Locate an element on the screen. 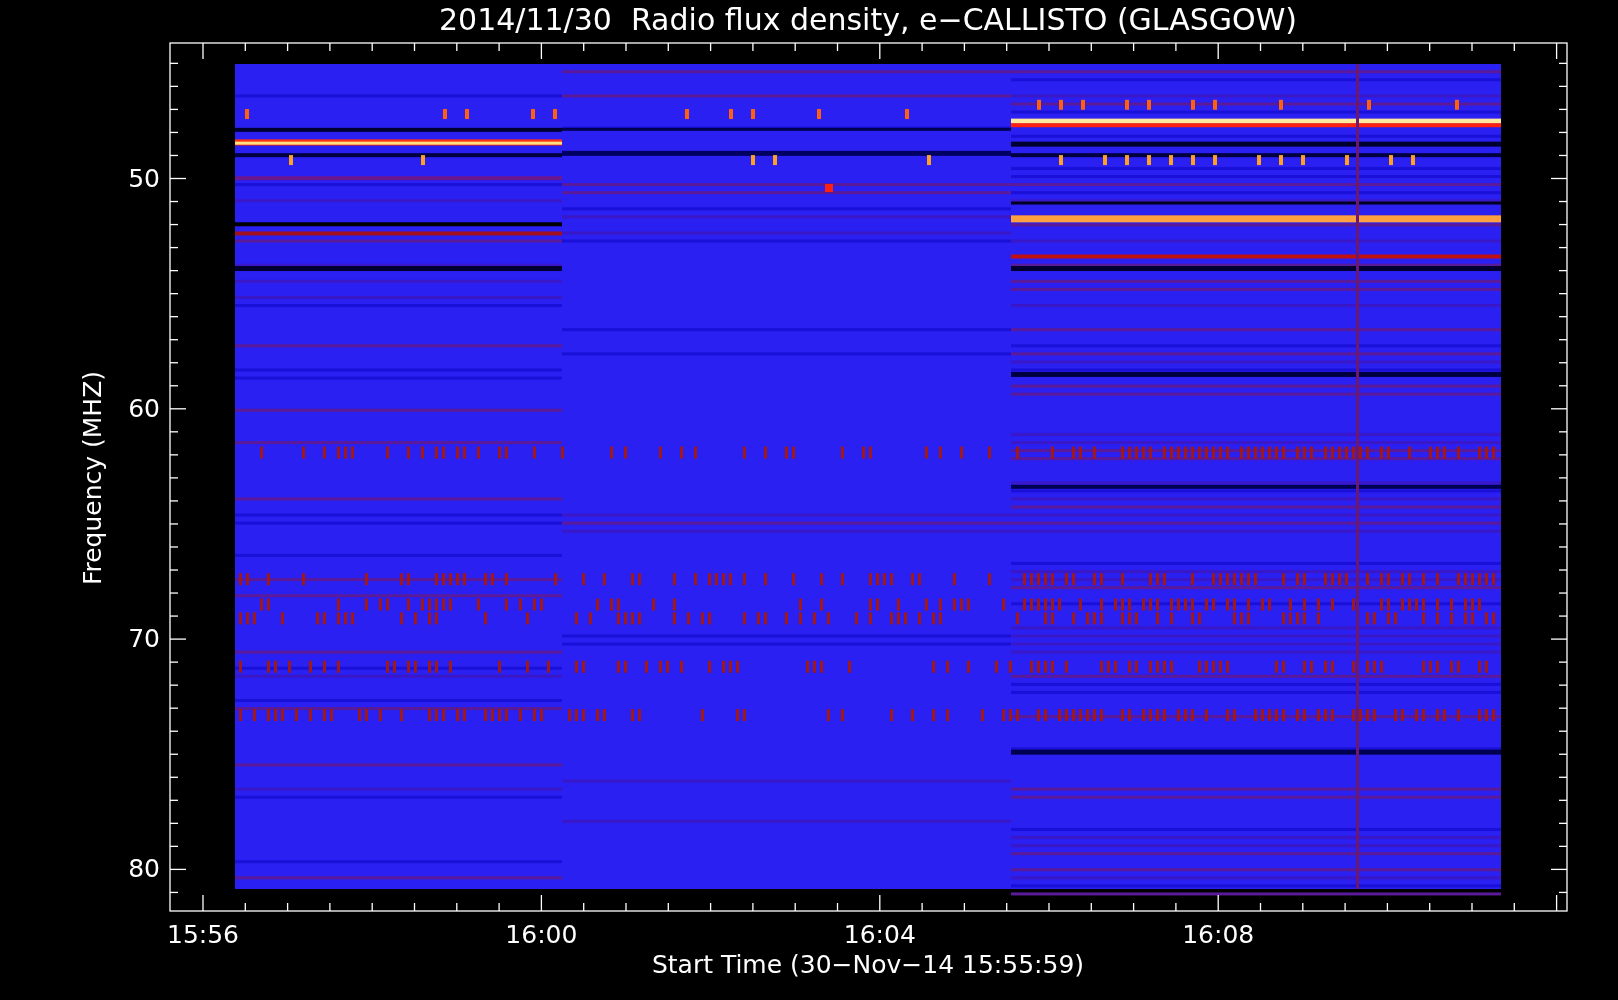 The image size is (1618, 1000). y-tick-label: 60 is located at coordinates (144, 408).